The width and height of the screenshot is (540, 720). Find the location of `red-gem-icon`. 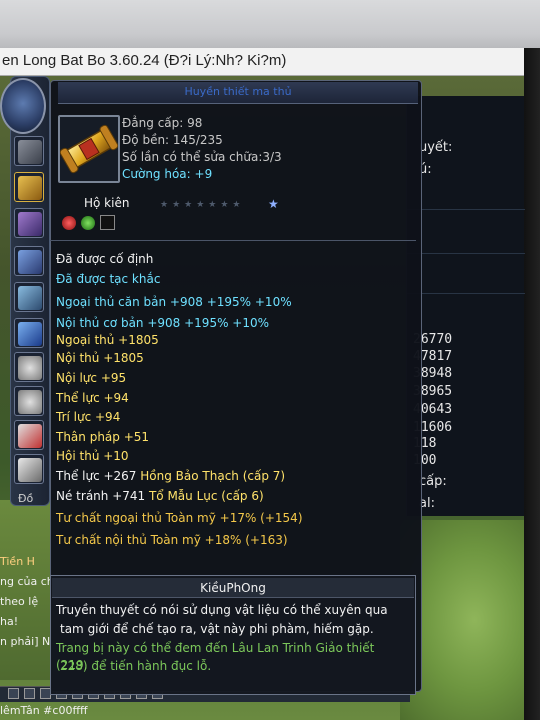

red-gem-icon is located at coordinates (69, 223).